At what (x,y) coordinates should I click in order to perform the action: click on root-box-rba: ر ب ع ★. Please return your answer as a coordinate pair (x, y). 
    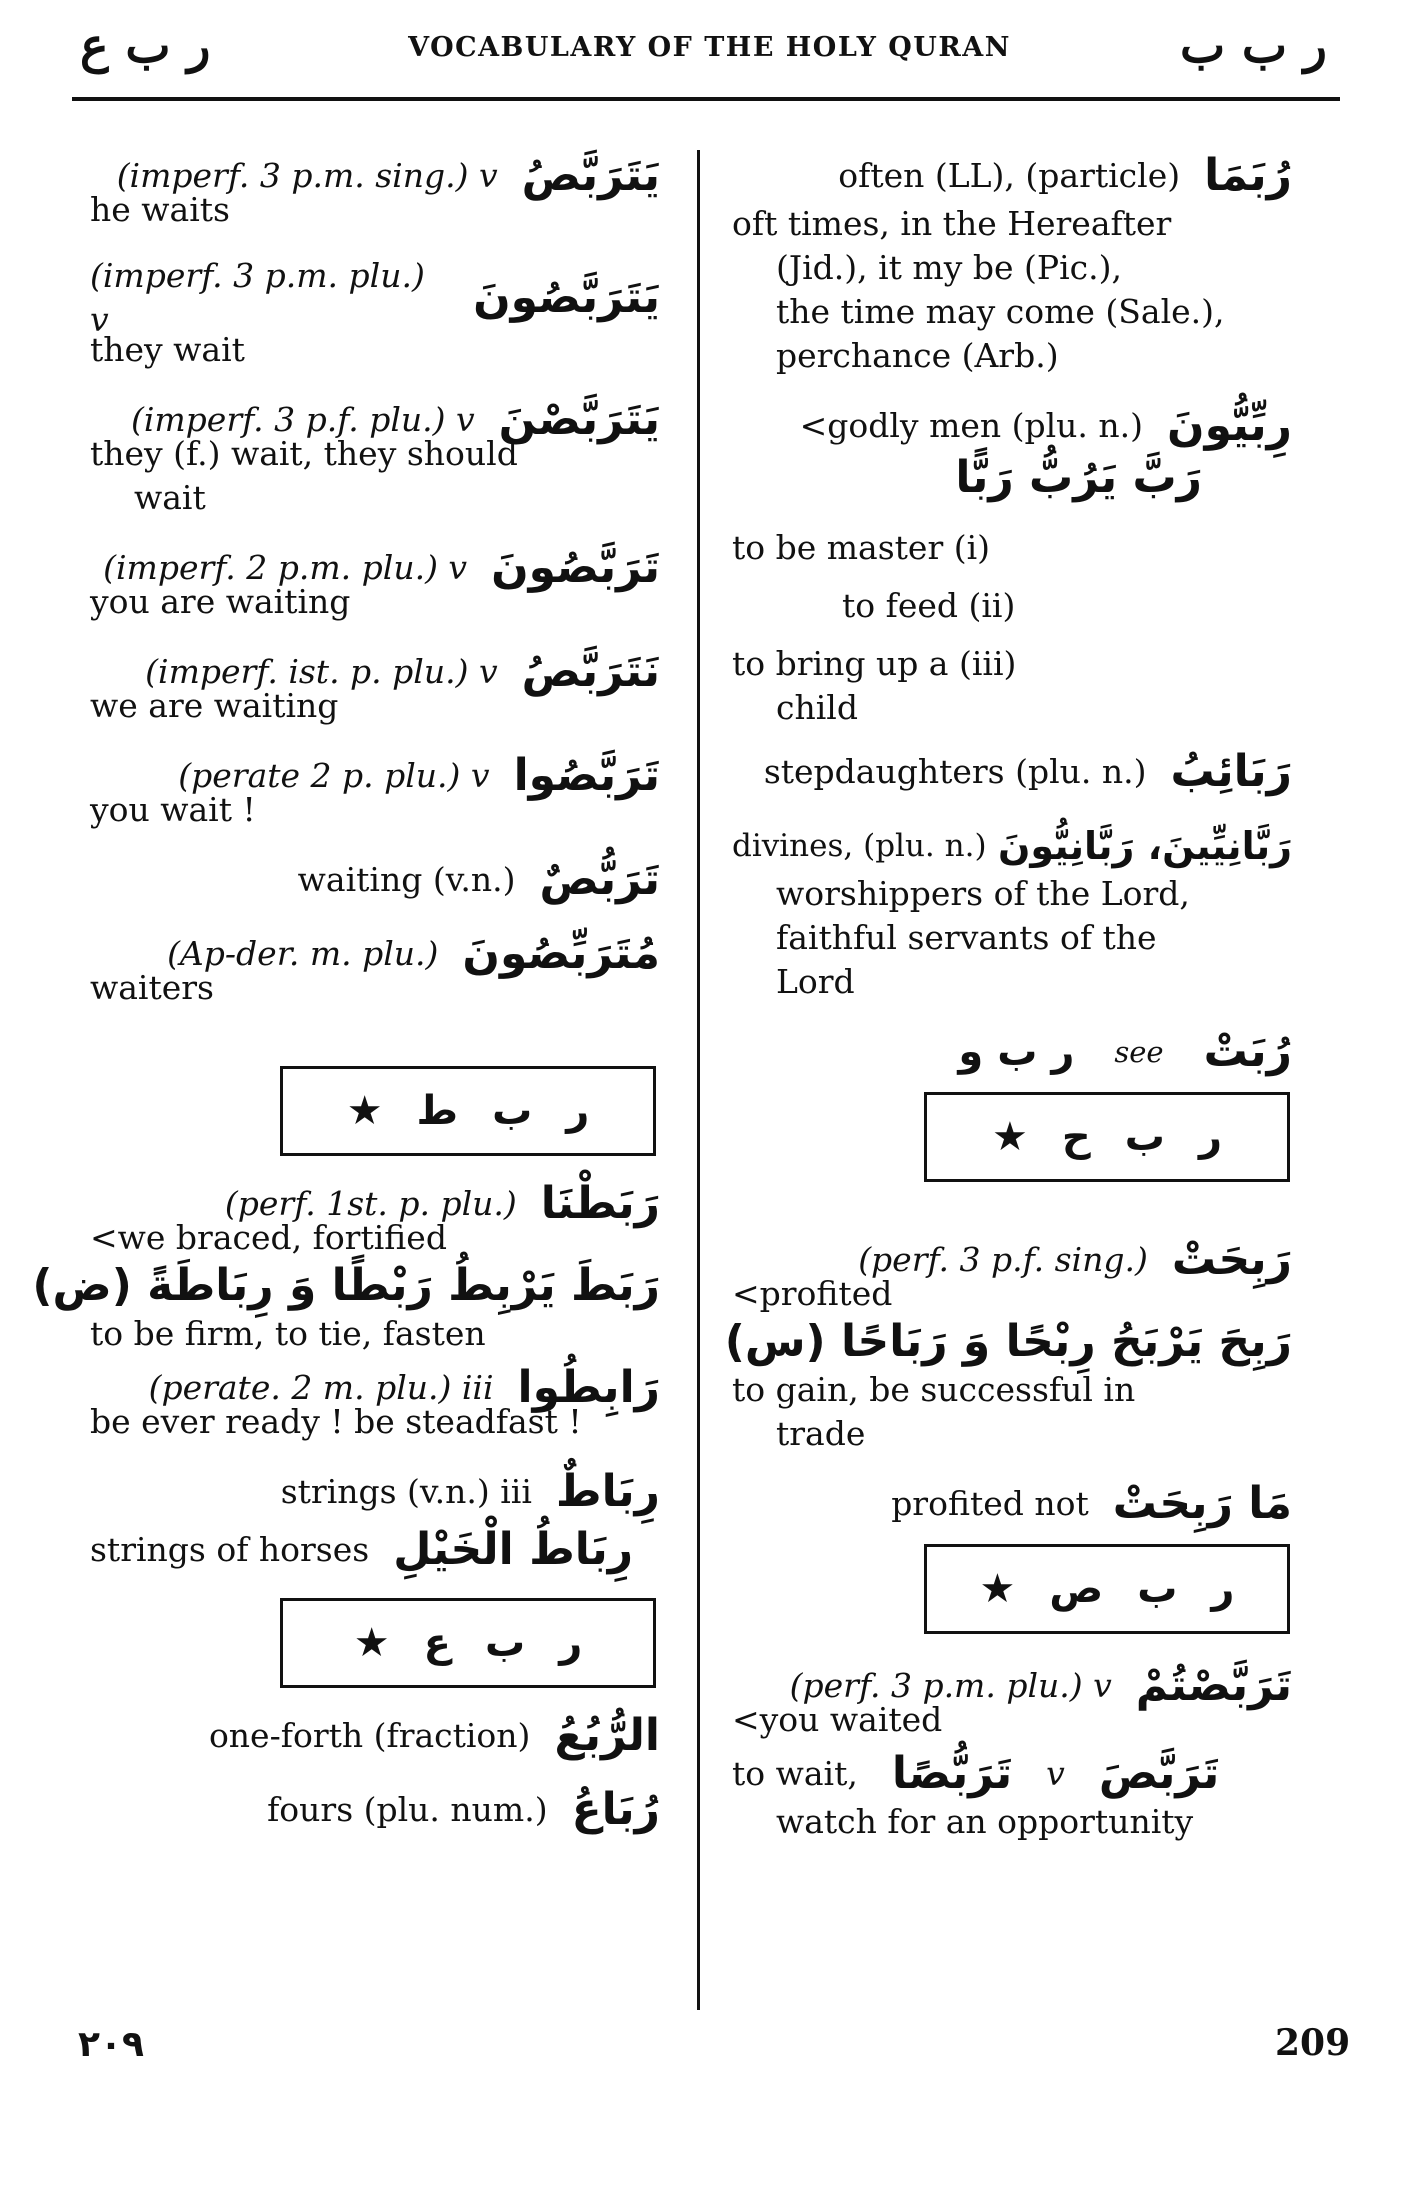
    Looking at the image, I should click on (468, 1643).